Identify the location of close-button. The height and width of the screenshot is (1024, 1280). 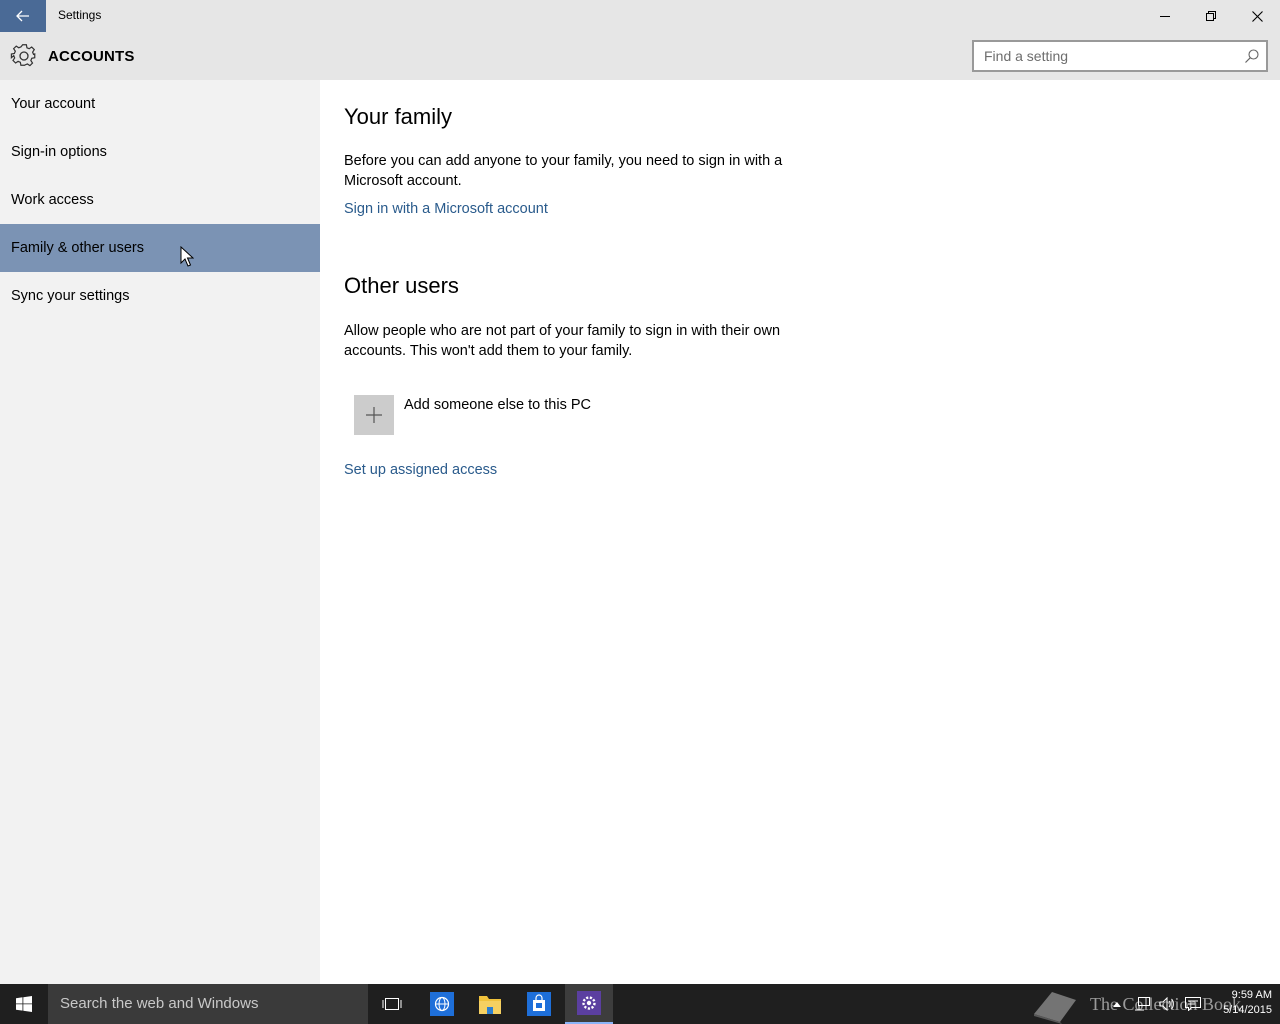
(1257, 16).